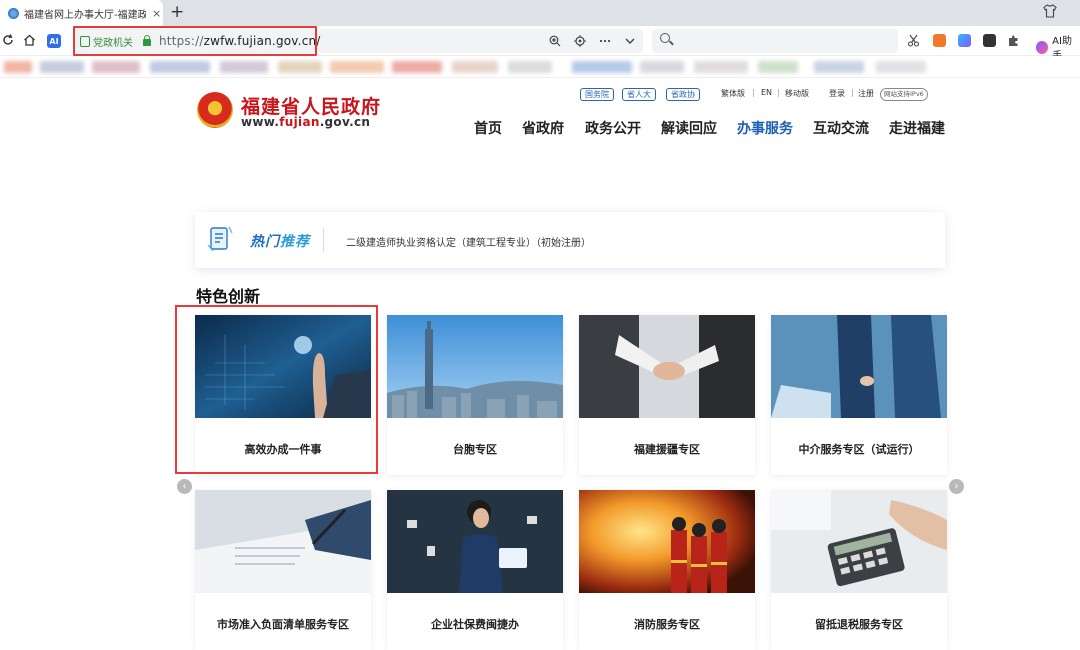 Image resolution: width=1080 pixels, height=650 pixels. What do you see at coordinates (283, 541) in the screenshot?
I see `signing-document-image` at bounding box center [283, 541].